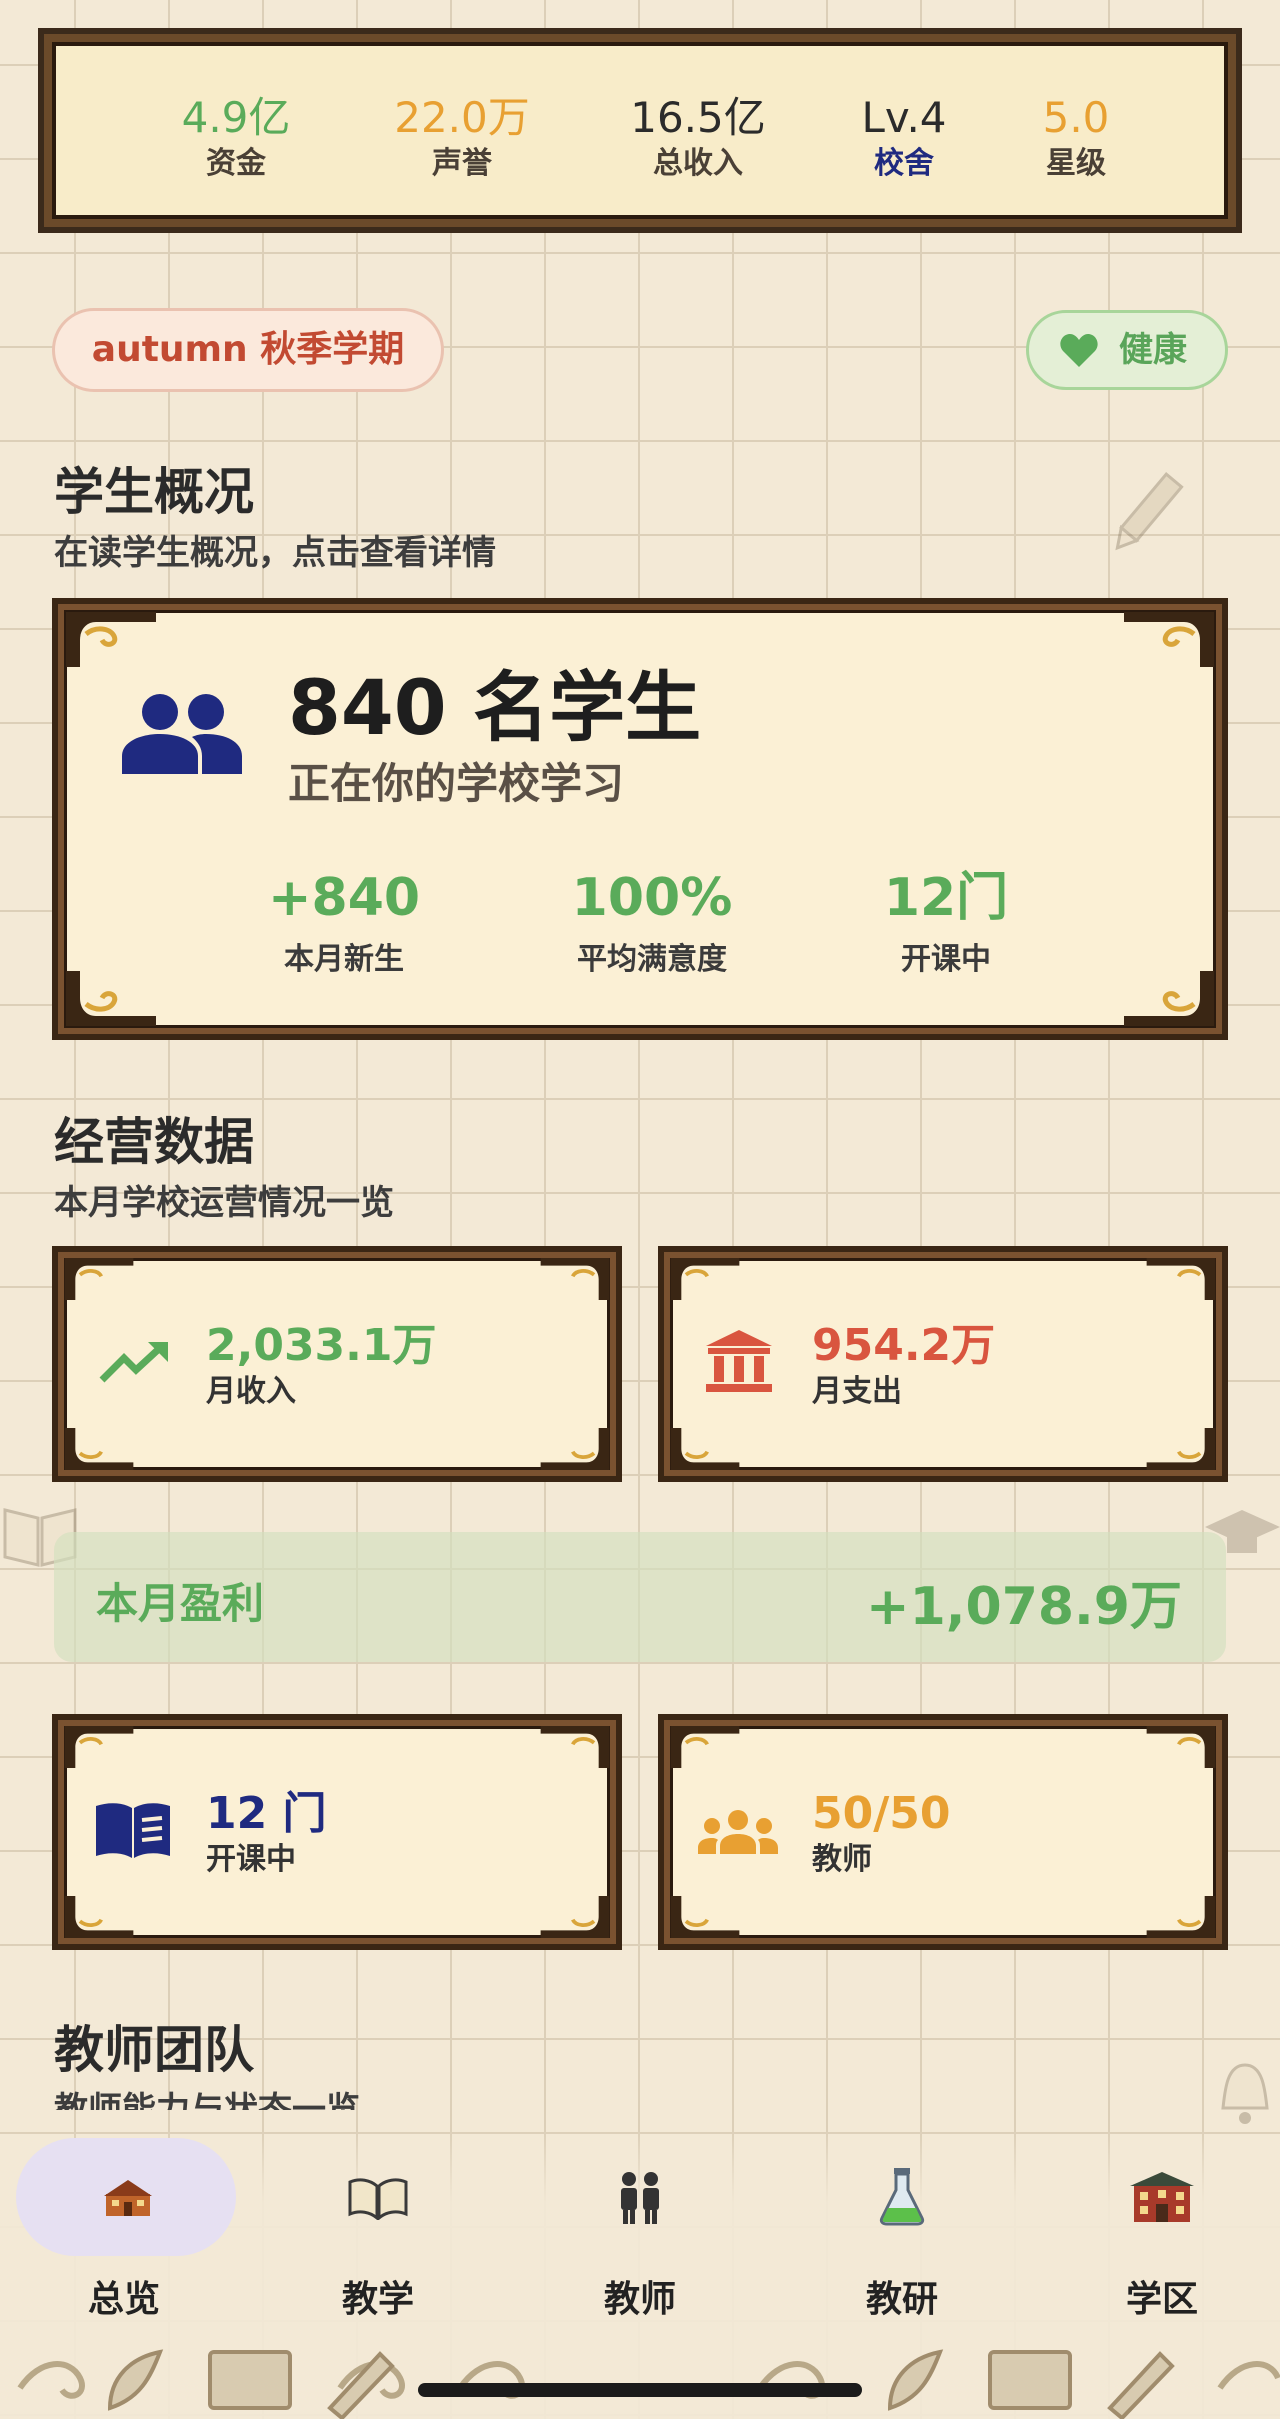 This screenshot has height=2419, width=1280. Describe the element at coordinates (698, 163) in the screenshot. I see `stat-total-income-label: 总收入` at that location.